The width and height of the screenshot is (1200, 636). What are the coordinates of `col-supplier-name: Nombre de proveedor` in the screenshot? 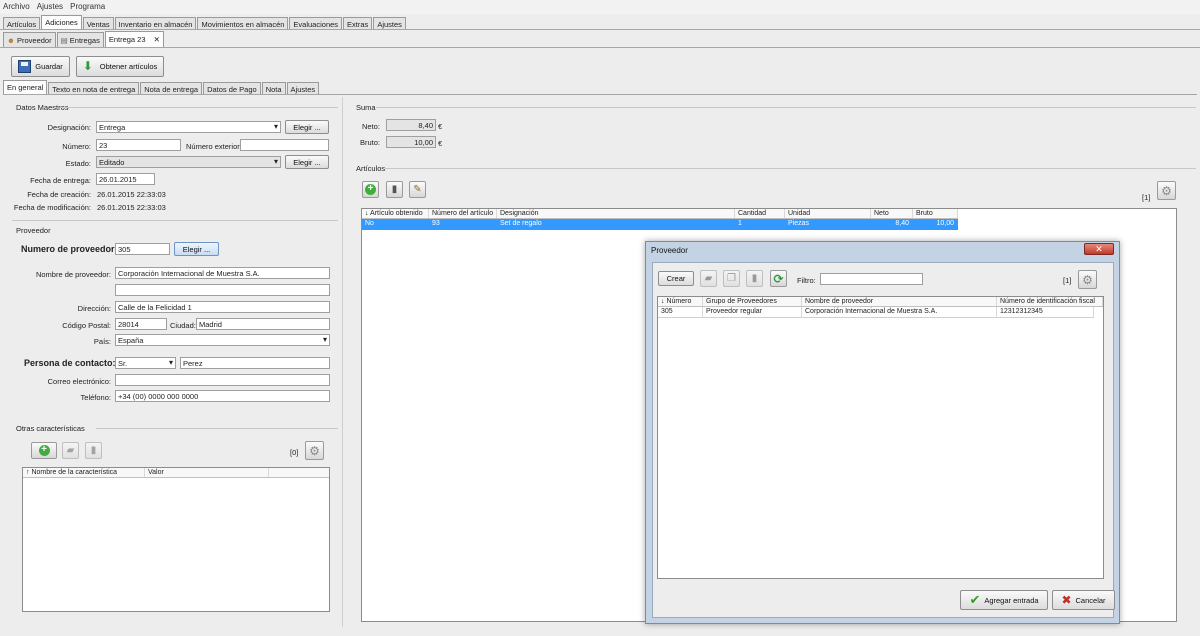 It's located at (899, 301).